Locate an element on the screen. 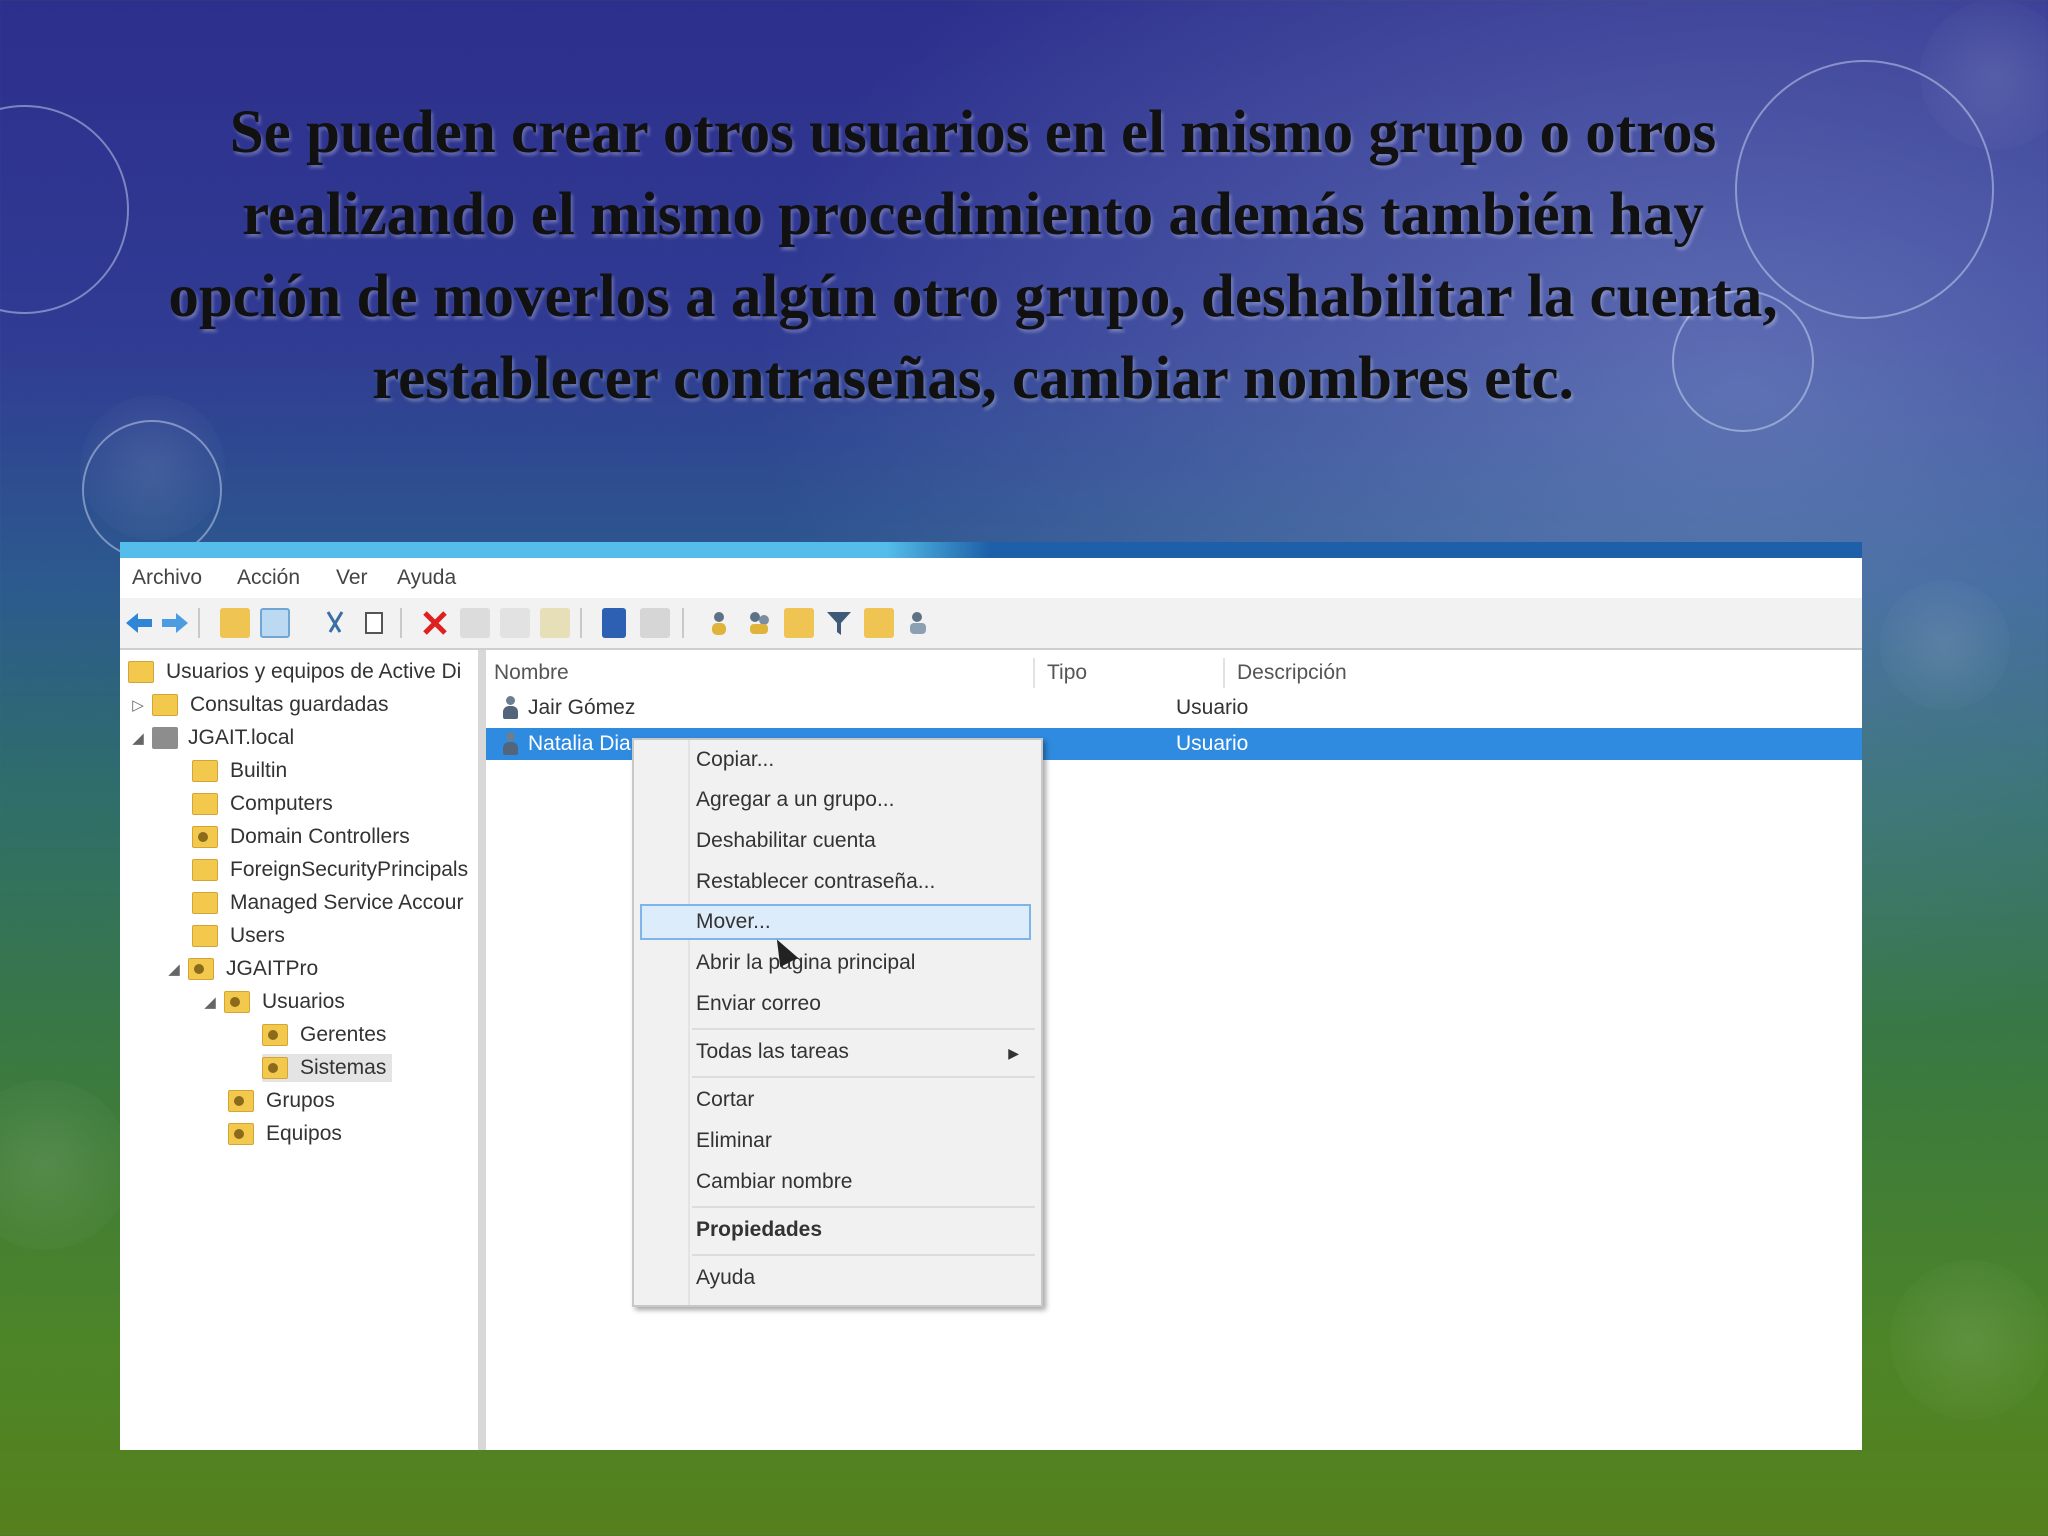 Image resolution: width=2048 pixels, height=1536 pixels. domain-icon is located at coordinates (165, 738).